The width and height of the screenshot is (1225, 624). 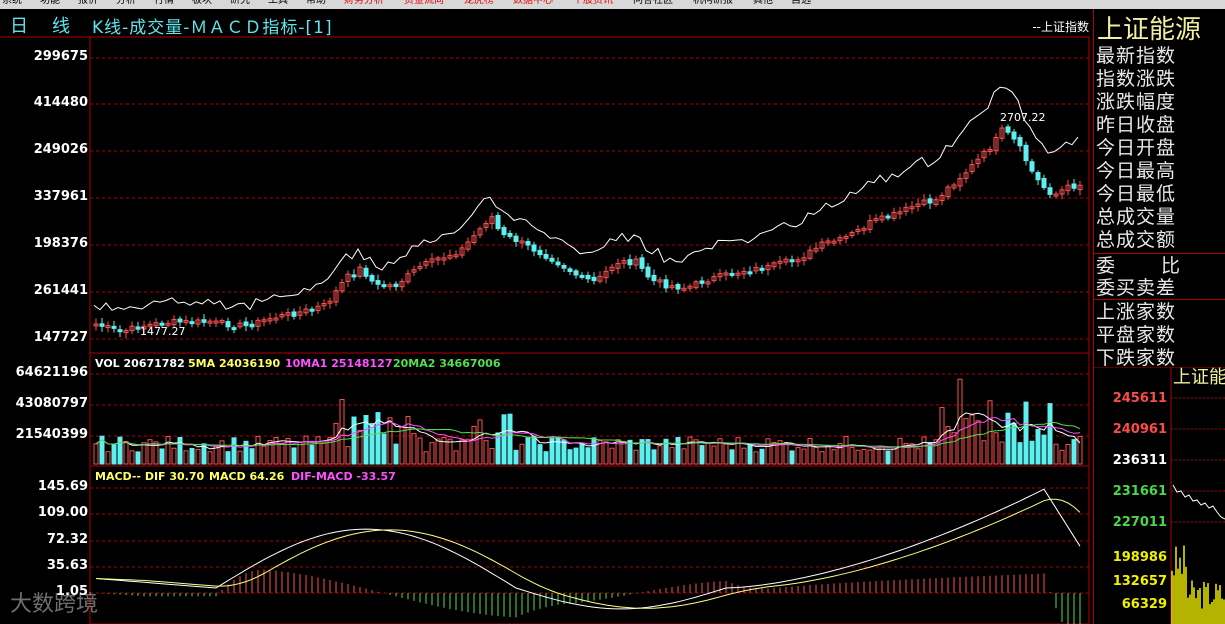 What do you see at coordinates (1140, 491) in the screenshot?
I see `mini-price-label: 231661` at bounding box center [1140, 491].